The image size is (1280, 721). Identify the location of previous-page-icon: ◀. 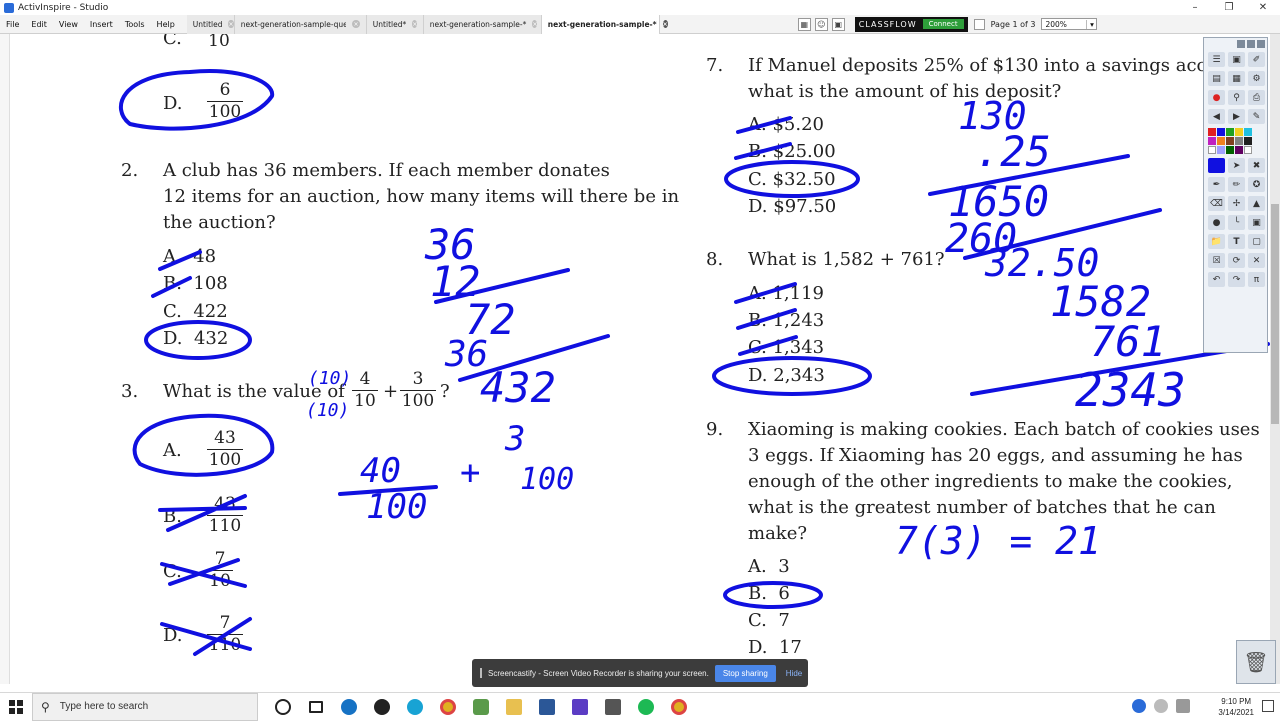
(1216, 116).